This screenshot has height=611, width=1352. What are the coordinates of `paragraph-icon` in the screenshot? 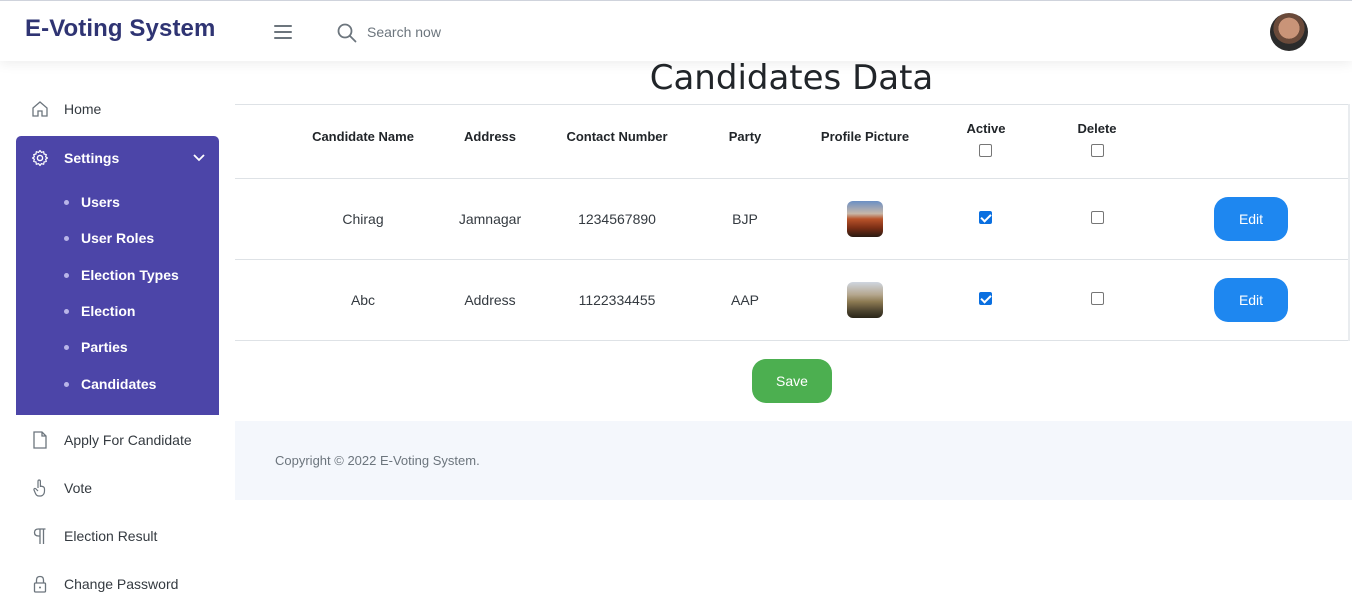 It's located at (39, 536).